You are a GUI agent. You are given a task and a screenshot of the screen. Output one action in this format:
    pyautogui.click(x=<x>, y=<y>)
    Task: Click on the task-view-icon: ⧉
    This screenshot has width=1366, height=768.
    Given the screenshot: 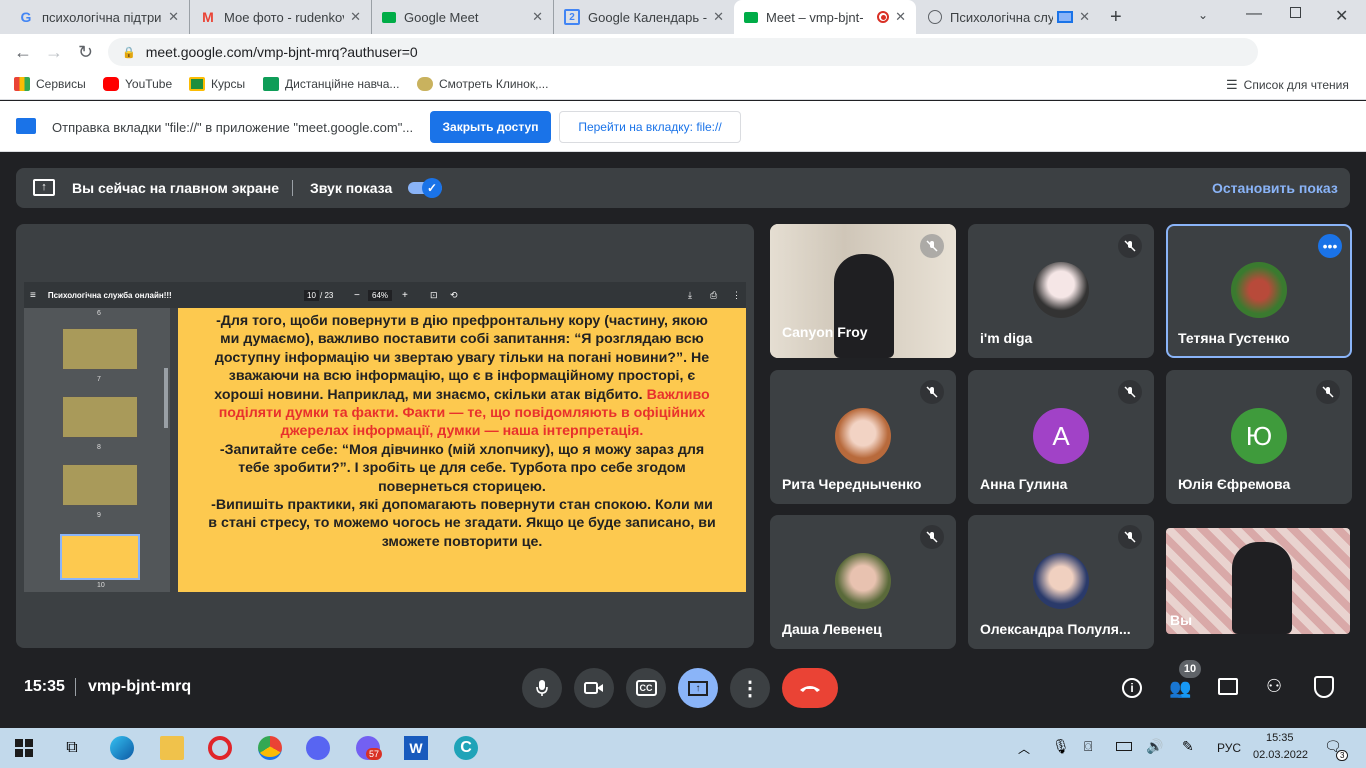 What is the action you would take?
    pyautogui.click(x=72, y=748)
    